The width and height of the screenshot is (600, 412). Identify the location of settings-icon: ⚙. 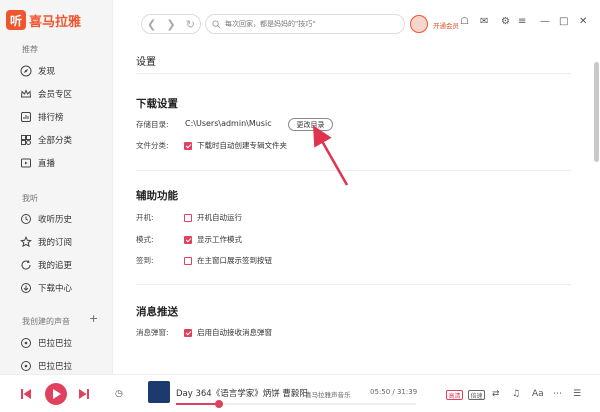
(505, 21).